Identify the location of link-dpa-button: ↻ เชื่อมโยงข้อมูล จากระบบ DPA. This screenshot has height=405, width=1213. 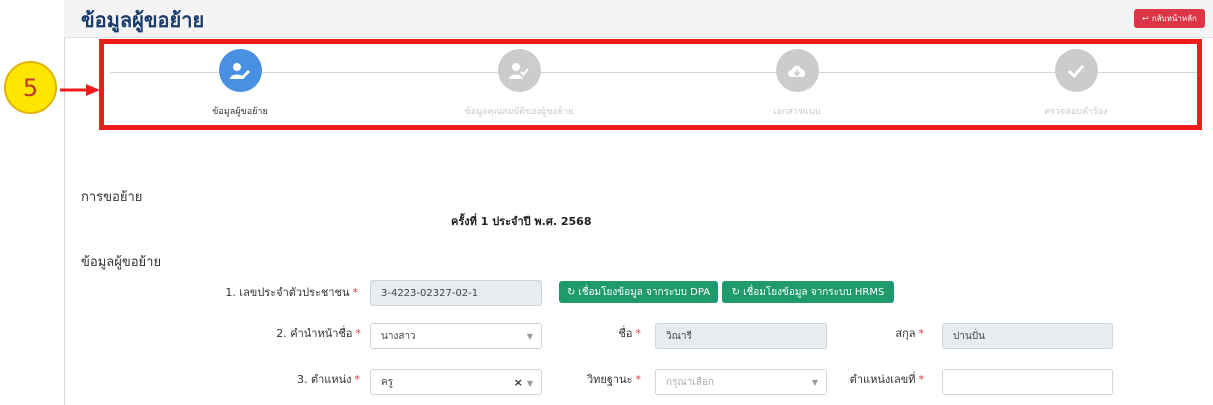
(638, 292).